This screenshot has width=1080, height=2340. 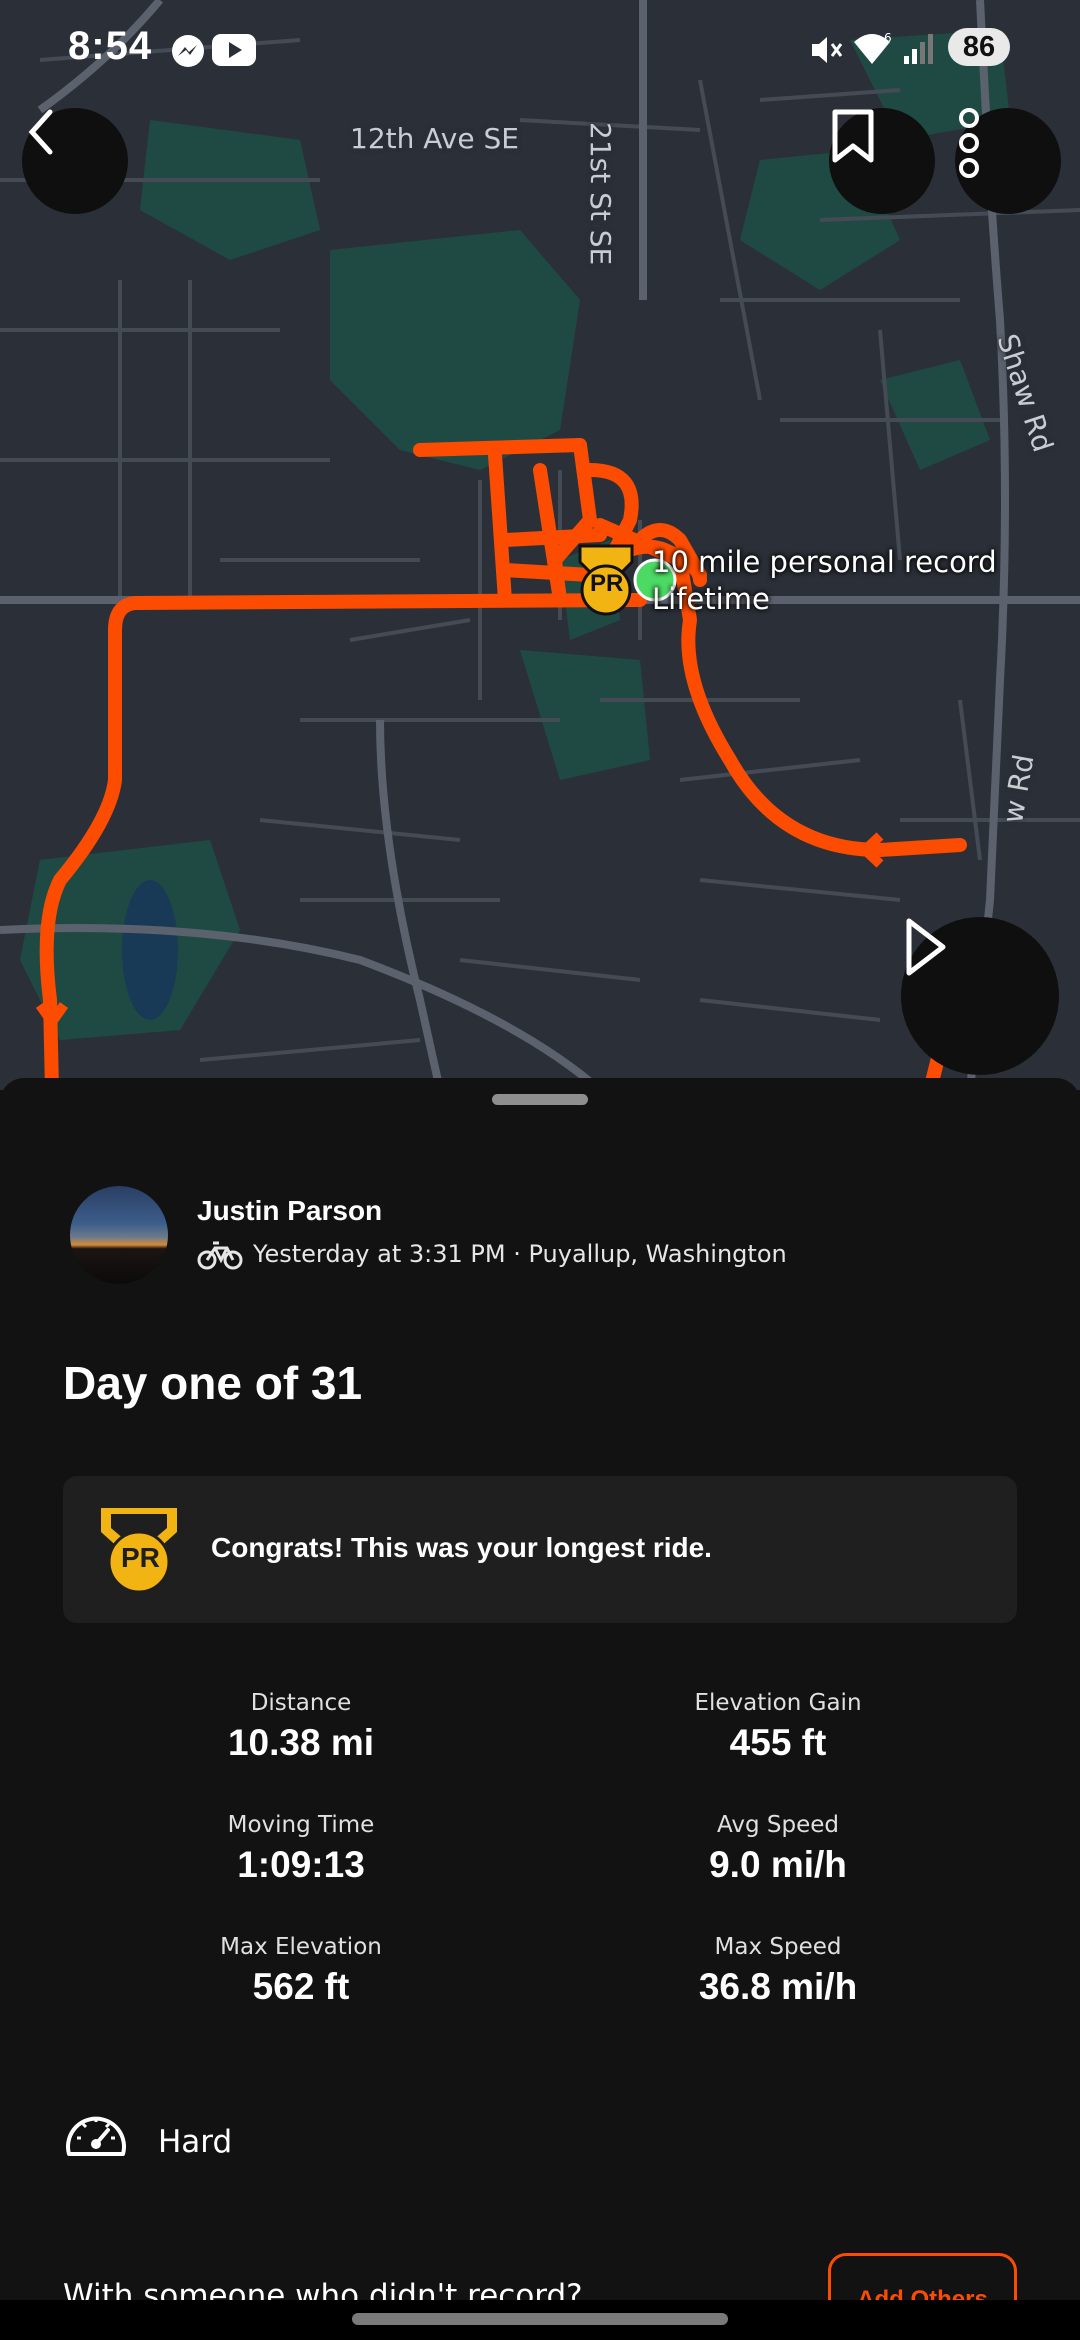 I want to click on youtube-icon, so click(x=234, y=50).